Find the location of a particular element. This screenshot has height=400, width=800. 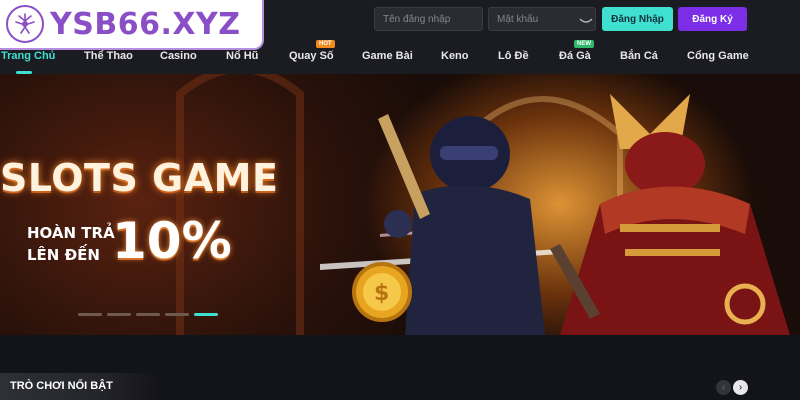

section-title: TRÒ CHƠI NỔI BẬT is located at coordinates (80, 386).